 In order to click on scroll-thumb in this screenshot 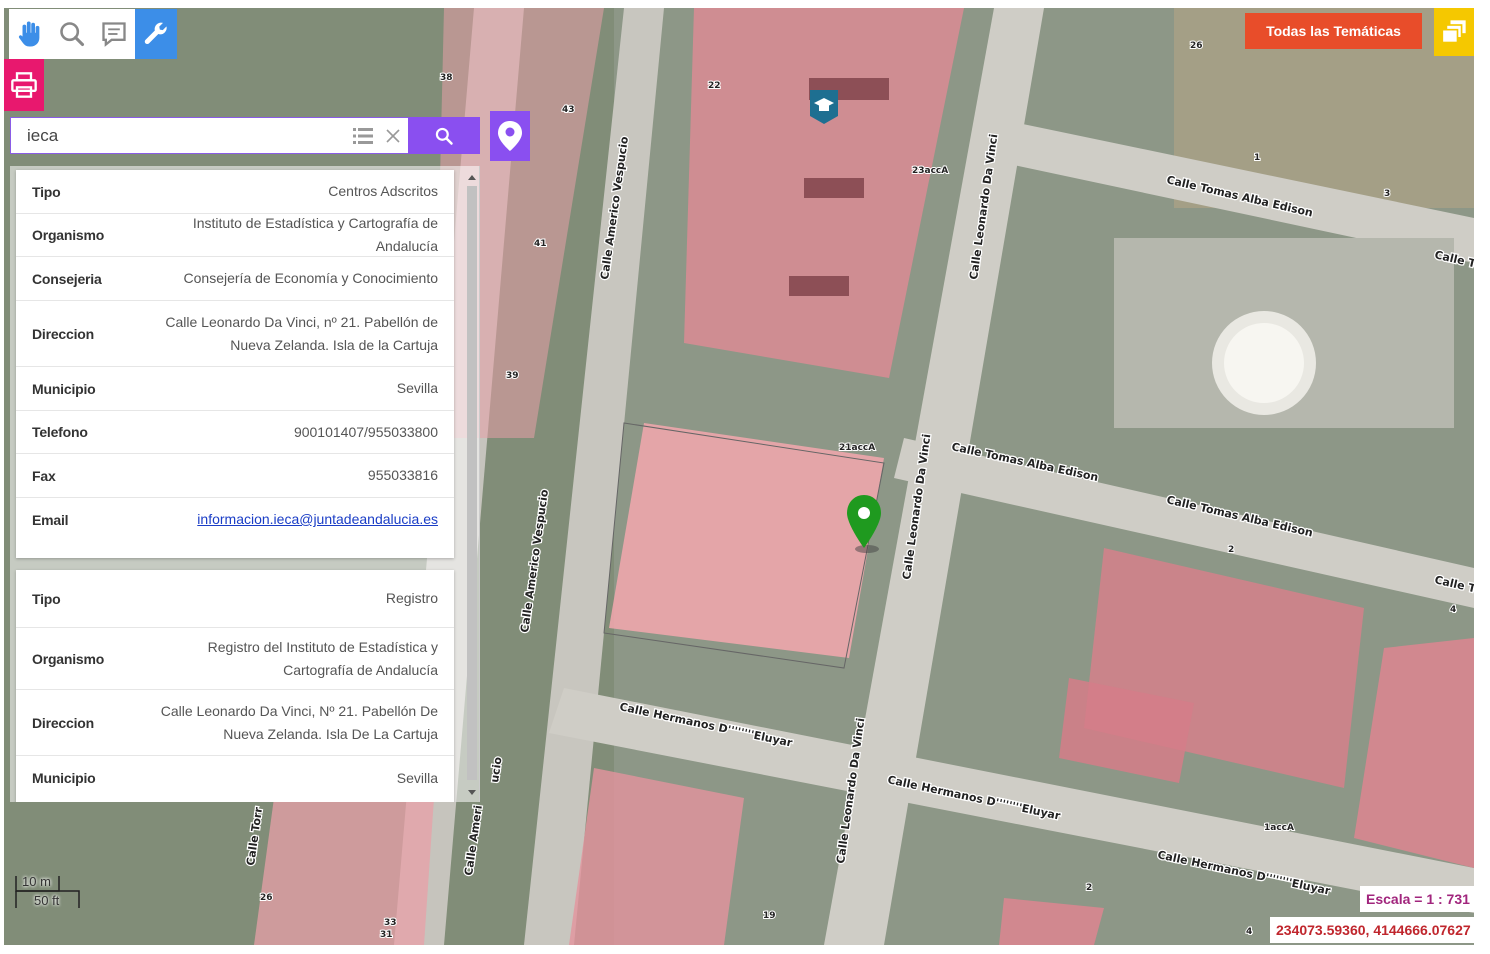, I will do `click(472, 483)`.